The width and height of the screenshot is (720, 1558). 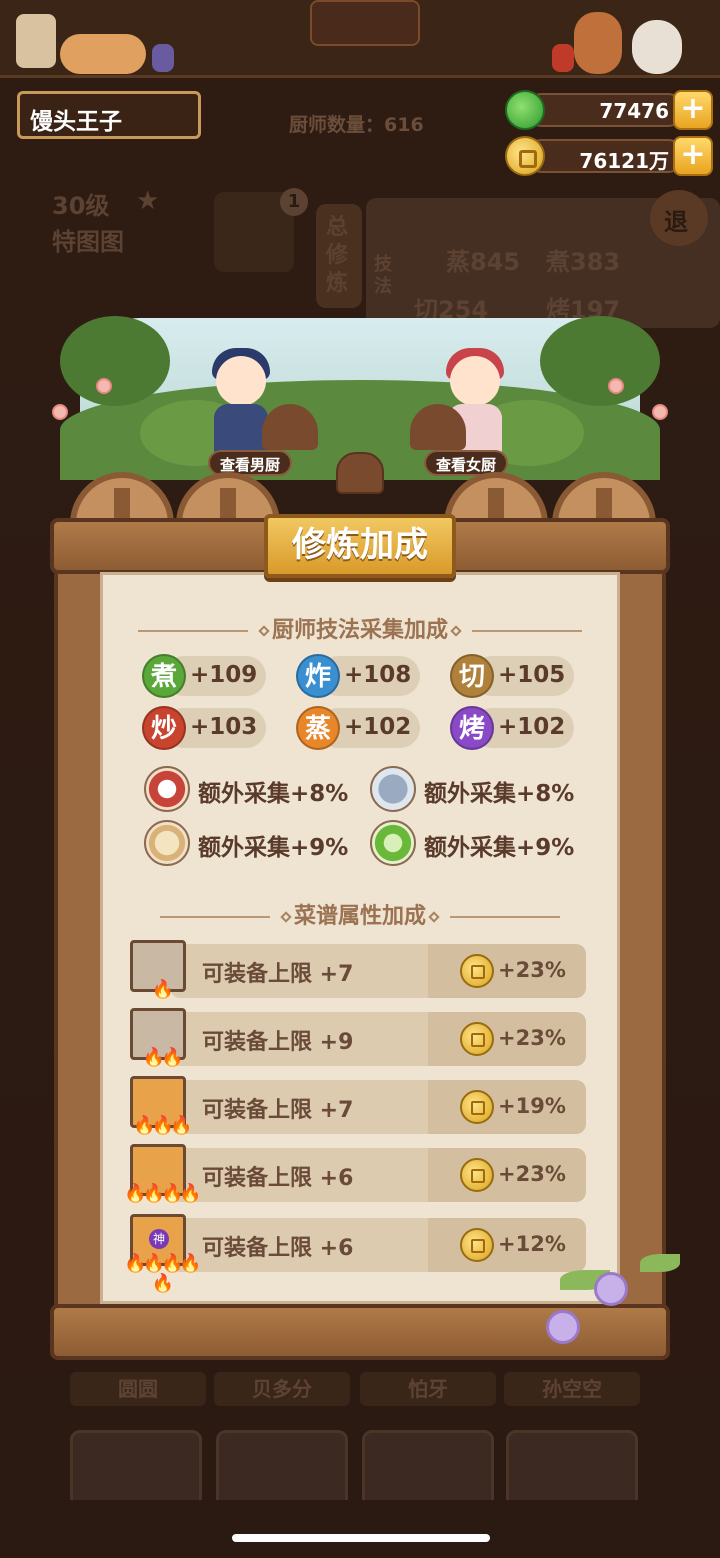 I want to click on coin-amount: 76121万, so click(x=605, y=156).